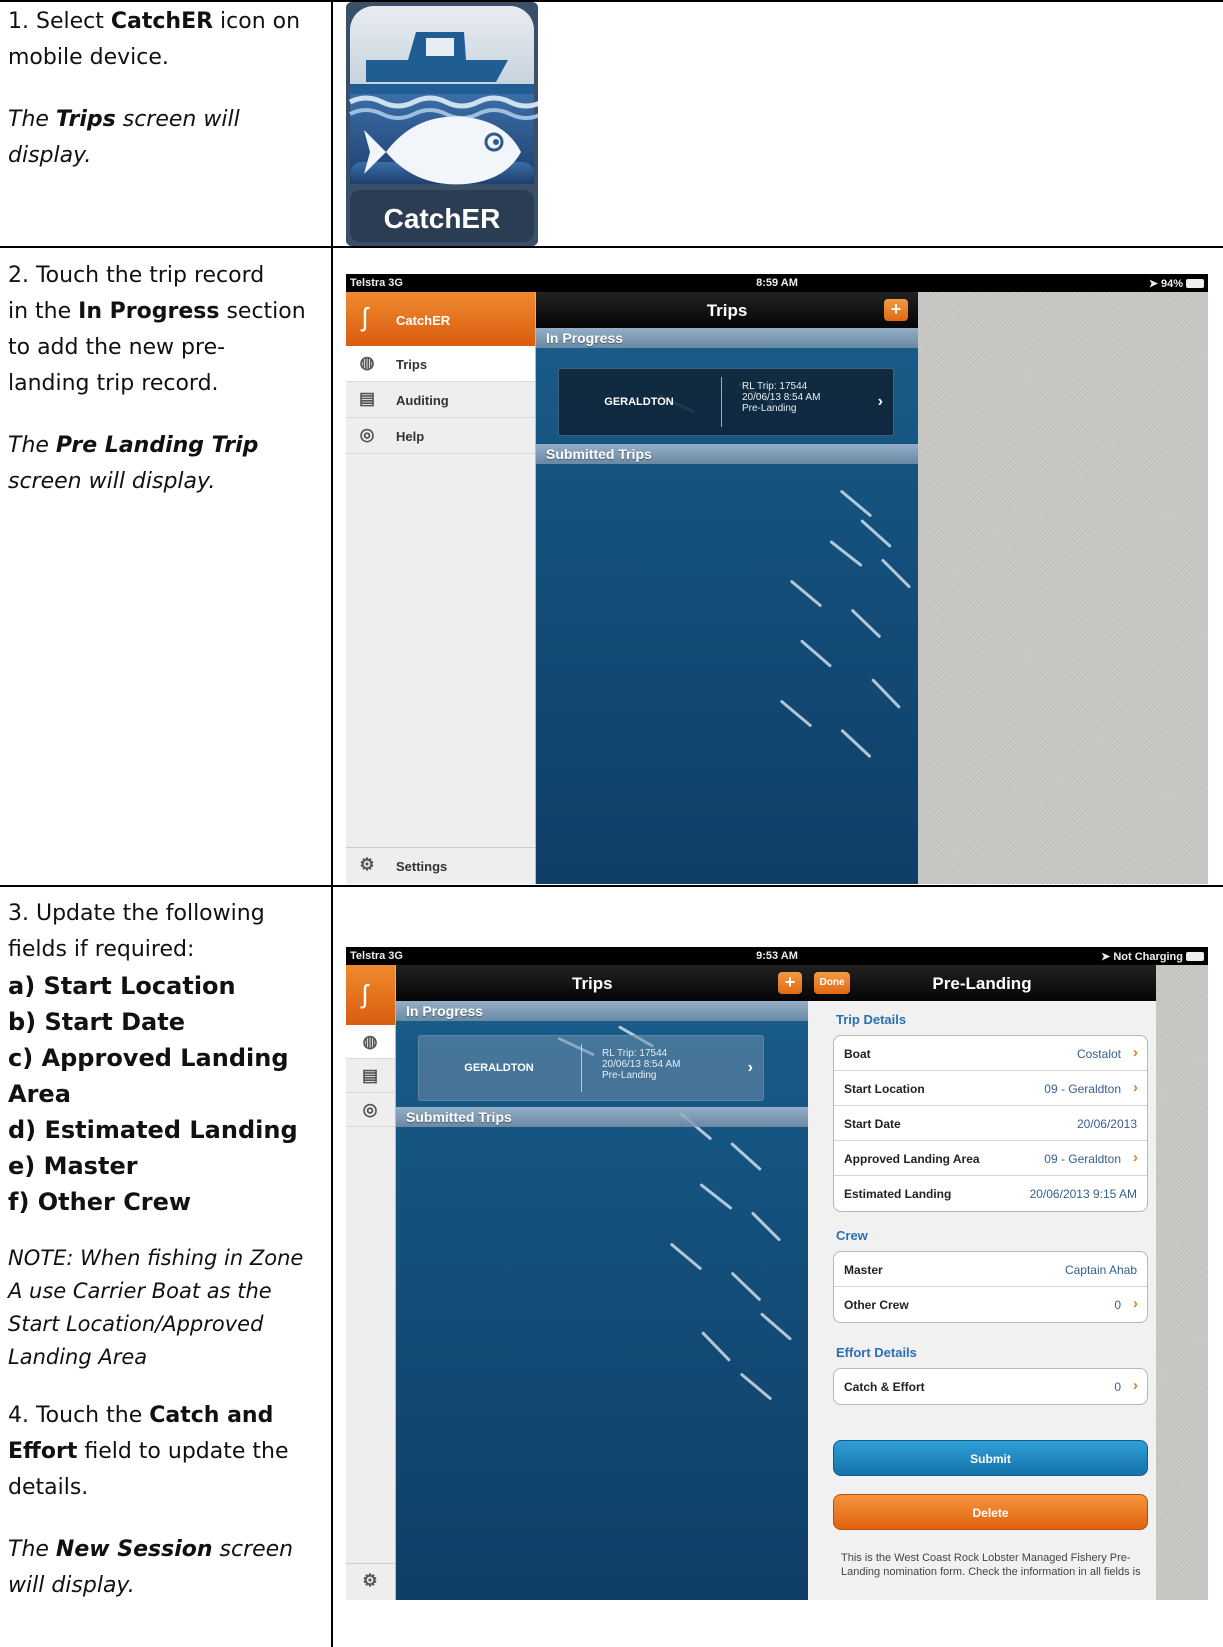 The width and height of the screenshot is (1223, 1647). I want to click on master-row: Master Captain Ahab, so click(990, 1269).